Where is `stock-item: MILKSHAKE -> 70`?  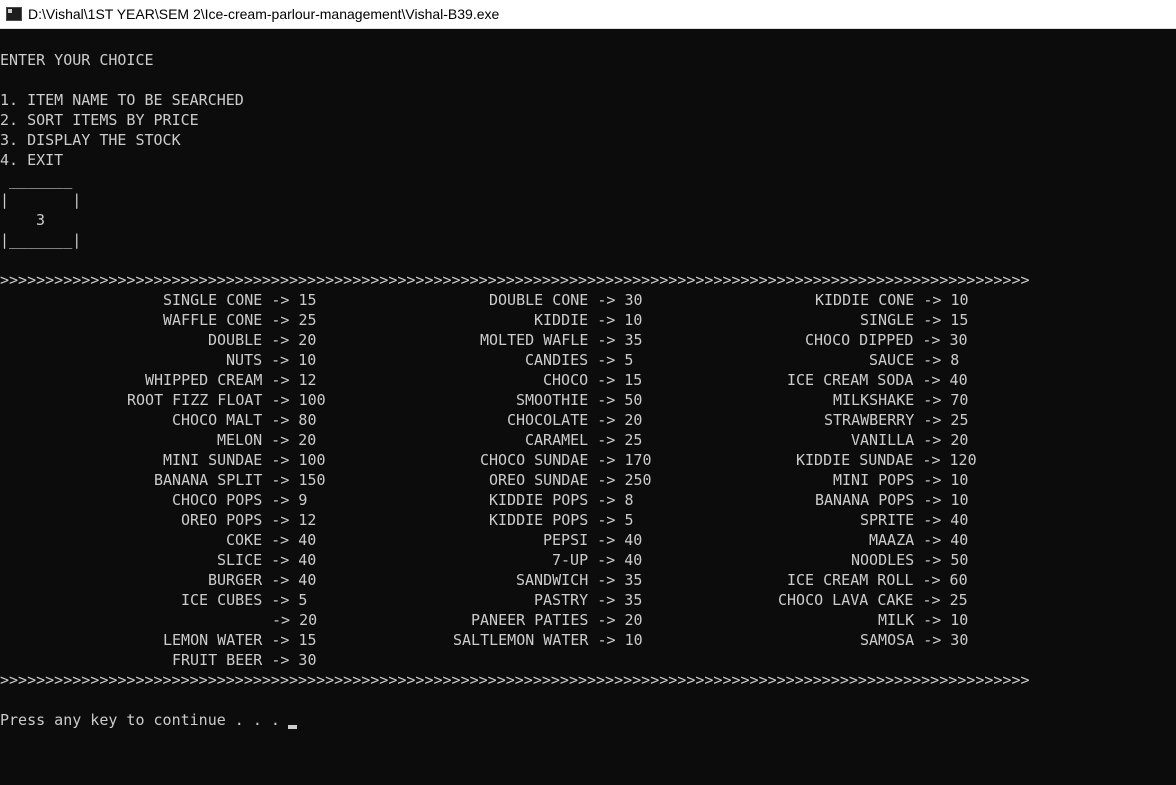
stock-item: MILKSHAKE -> 70 is located at coordinates (901, 400).